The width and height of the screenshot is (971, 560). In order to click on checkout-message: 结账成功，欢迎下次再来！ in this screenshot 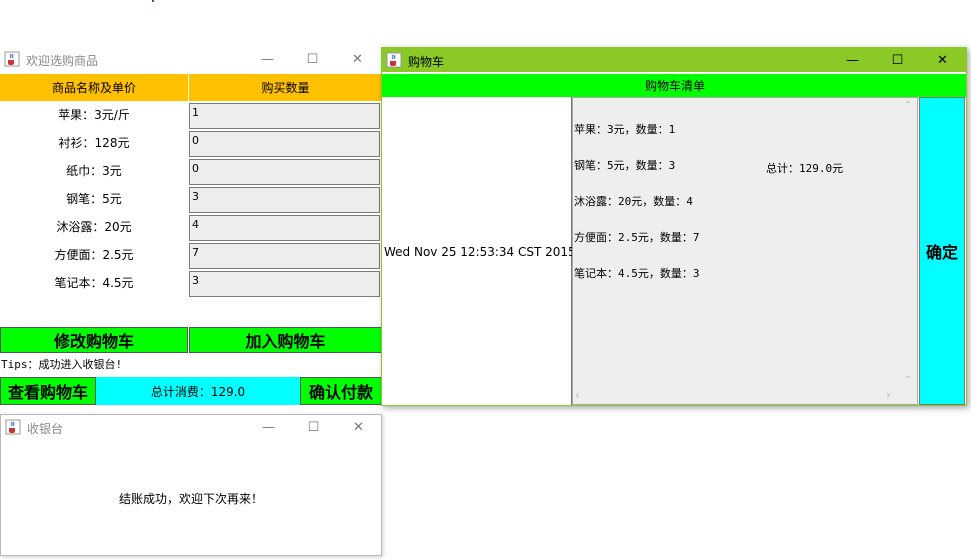, I will do `click(190, 498)`.